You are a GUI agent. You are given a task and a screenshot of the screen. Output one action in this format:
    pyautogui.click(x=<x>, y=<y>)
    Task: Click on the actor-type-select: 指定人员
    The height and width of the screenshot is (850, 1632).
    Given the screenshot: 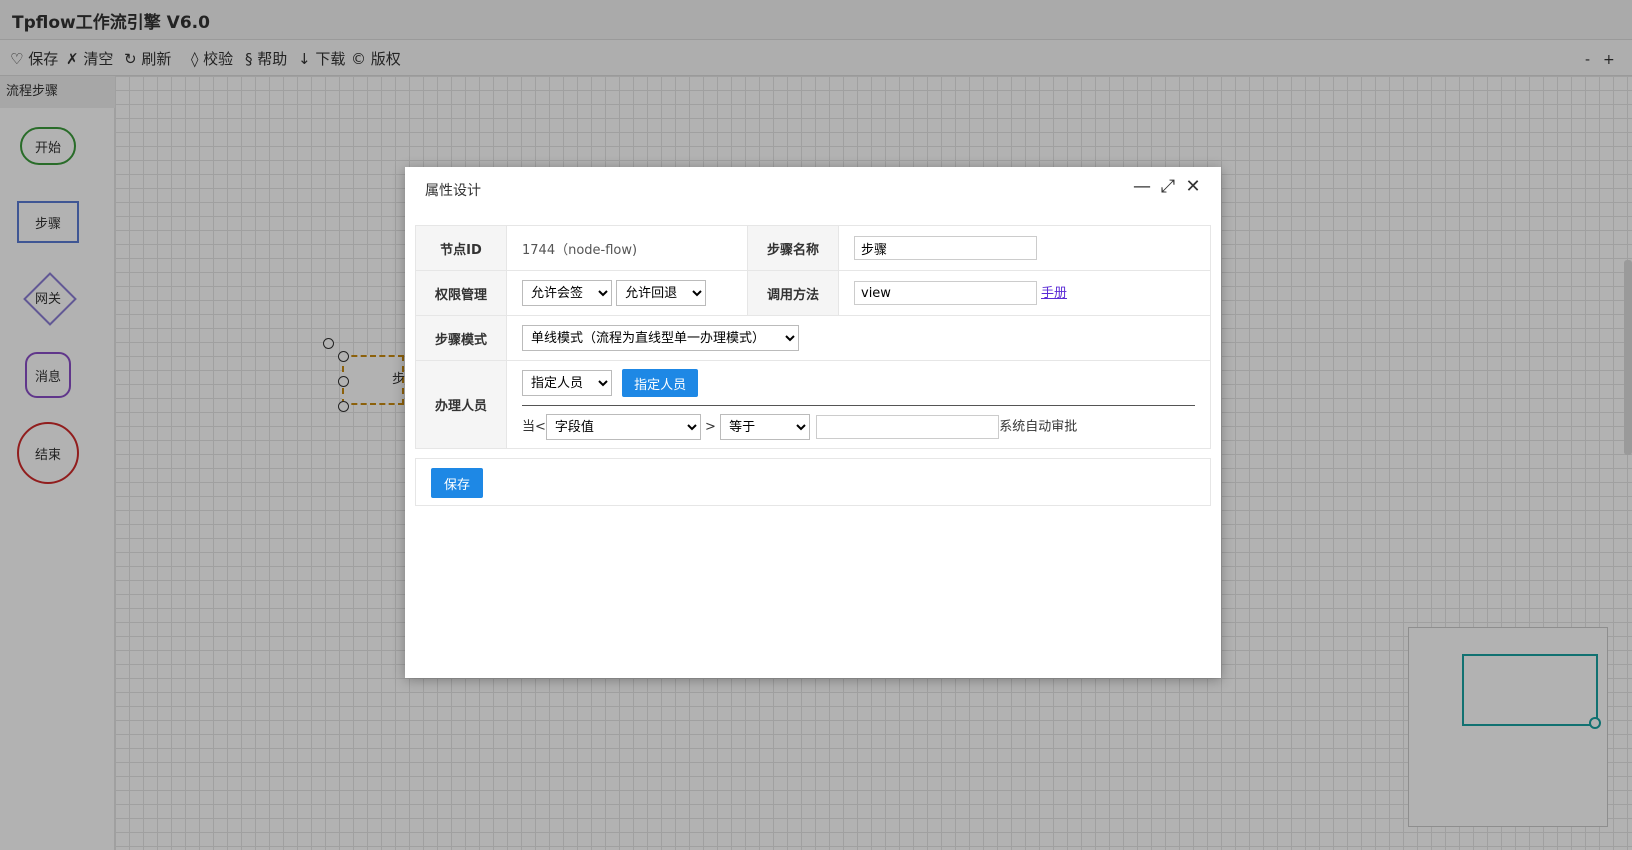 What is the action you would take?
    pyautogui.click(x=567, y=383)
    